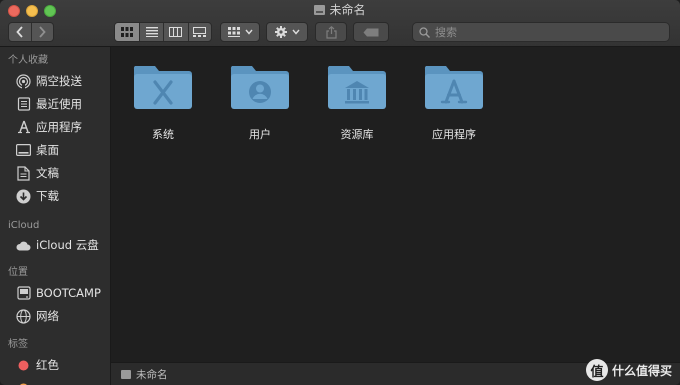  Describe the element at coordinates (340, 10) in the screenshot. I see `window-title: 未命名` at that location.